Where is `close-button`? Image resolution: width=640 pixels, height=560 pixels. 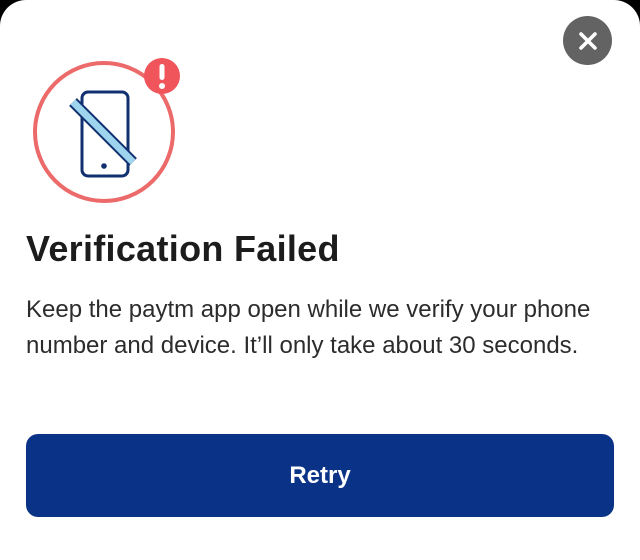
close-button is located at coordinates (587, 40).